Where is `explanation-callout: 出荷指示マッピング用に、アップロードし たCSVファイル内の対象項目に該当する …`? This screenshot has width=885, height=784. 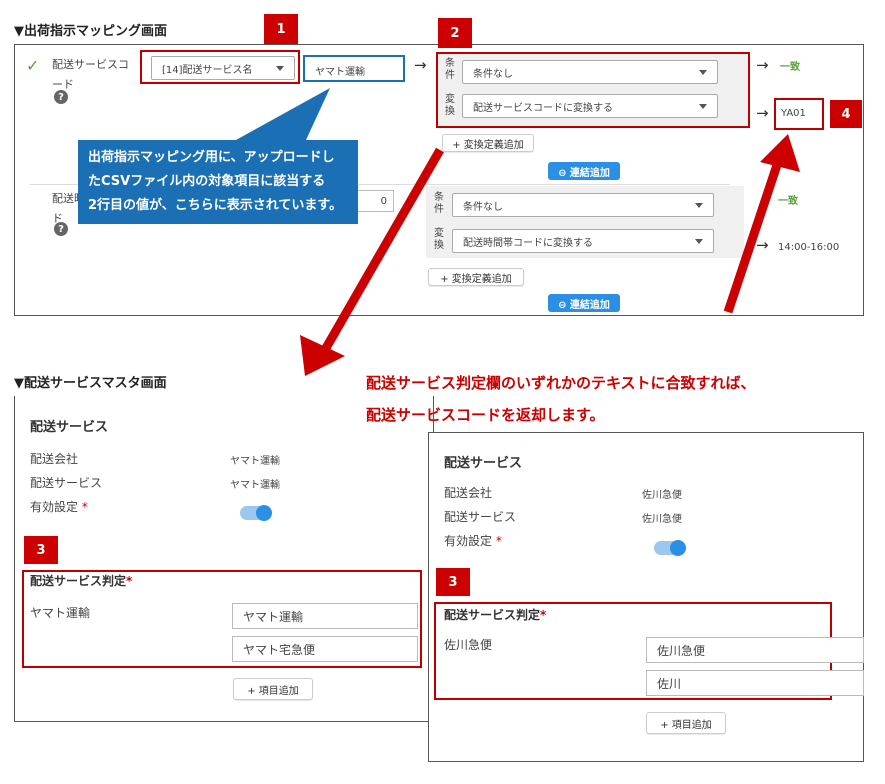 explanation-callout: 出荷指示マッピング用に、アップロードし たCSVファイル内の対象項目に該当する … is located at coordinates (218, 182).